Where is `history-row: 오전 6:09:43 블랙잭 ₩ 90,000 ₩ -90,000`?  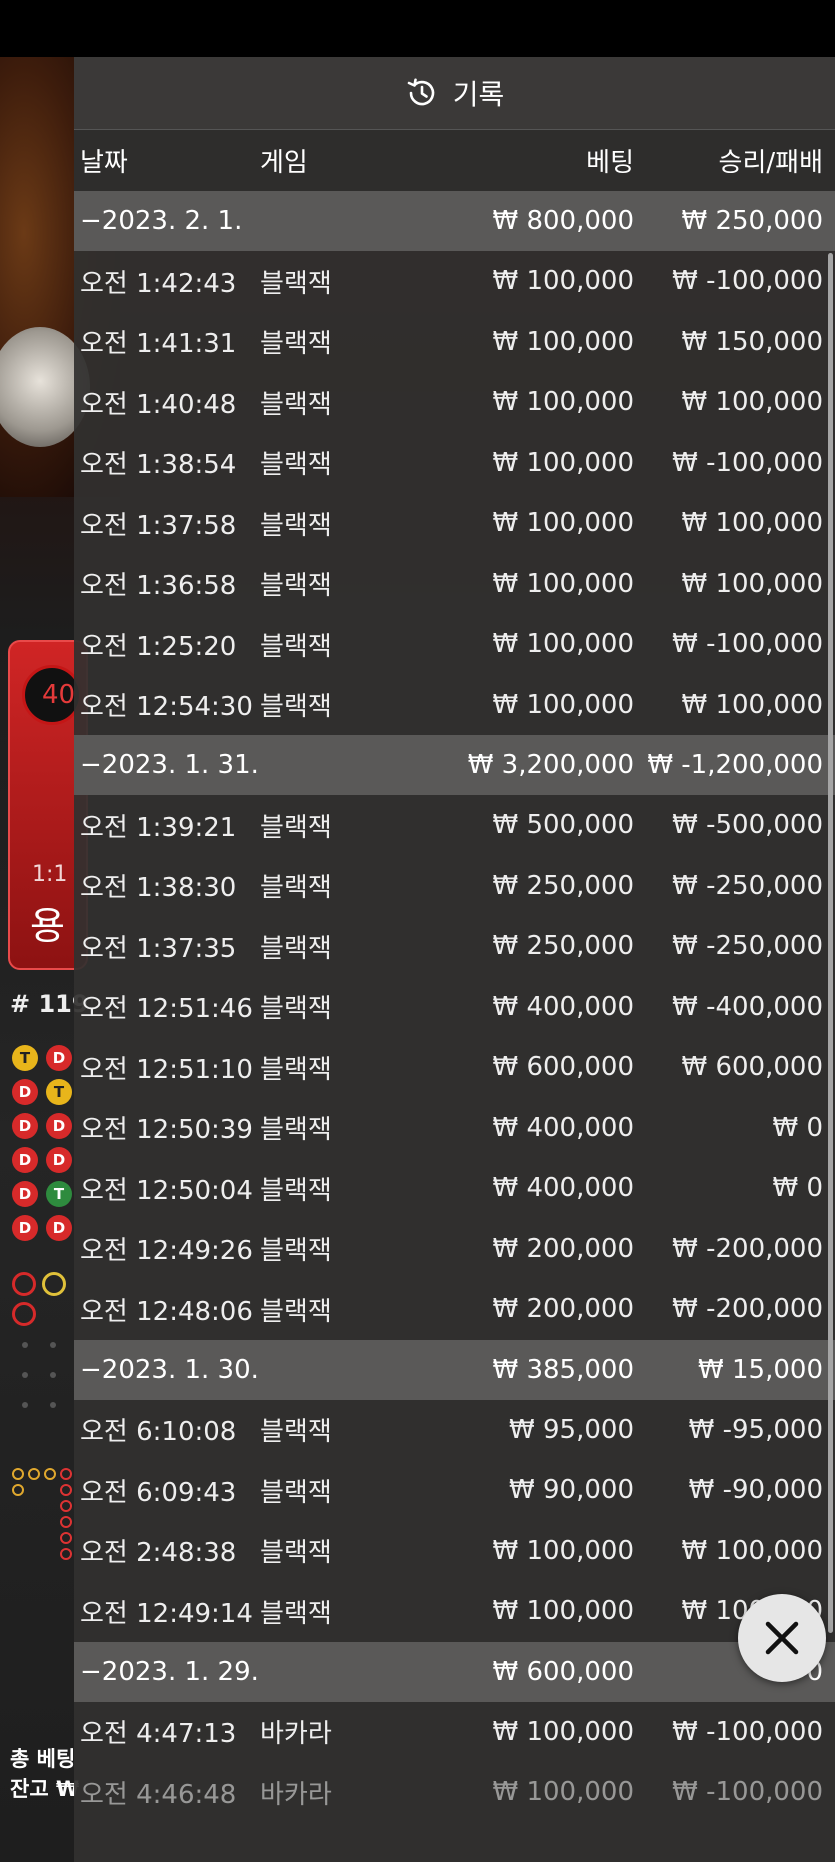
history-row: 오전 6:09:43 블랙잭 ₩ 90,000 ₩ -90,000 is located at coordinates (454, 1490).